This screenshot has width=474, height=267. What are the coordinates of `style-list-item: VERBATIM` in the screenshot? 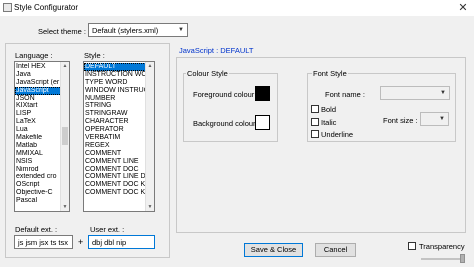 It's located at (115, 138).